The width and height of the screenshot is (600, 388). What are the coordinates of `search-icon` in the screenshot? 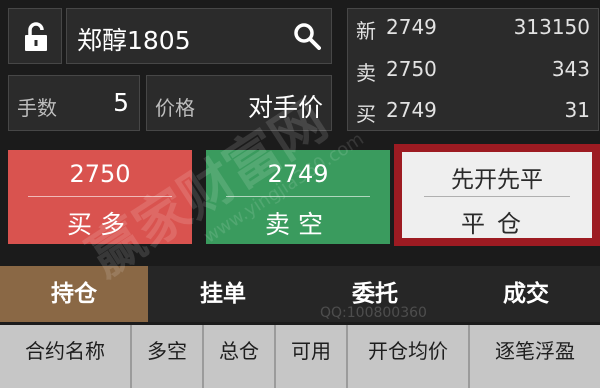 It's located at (307, 38).